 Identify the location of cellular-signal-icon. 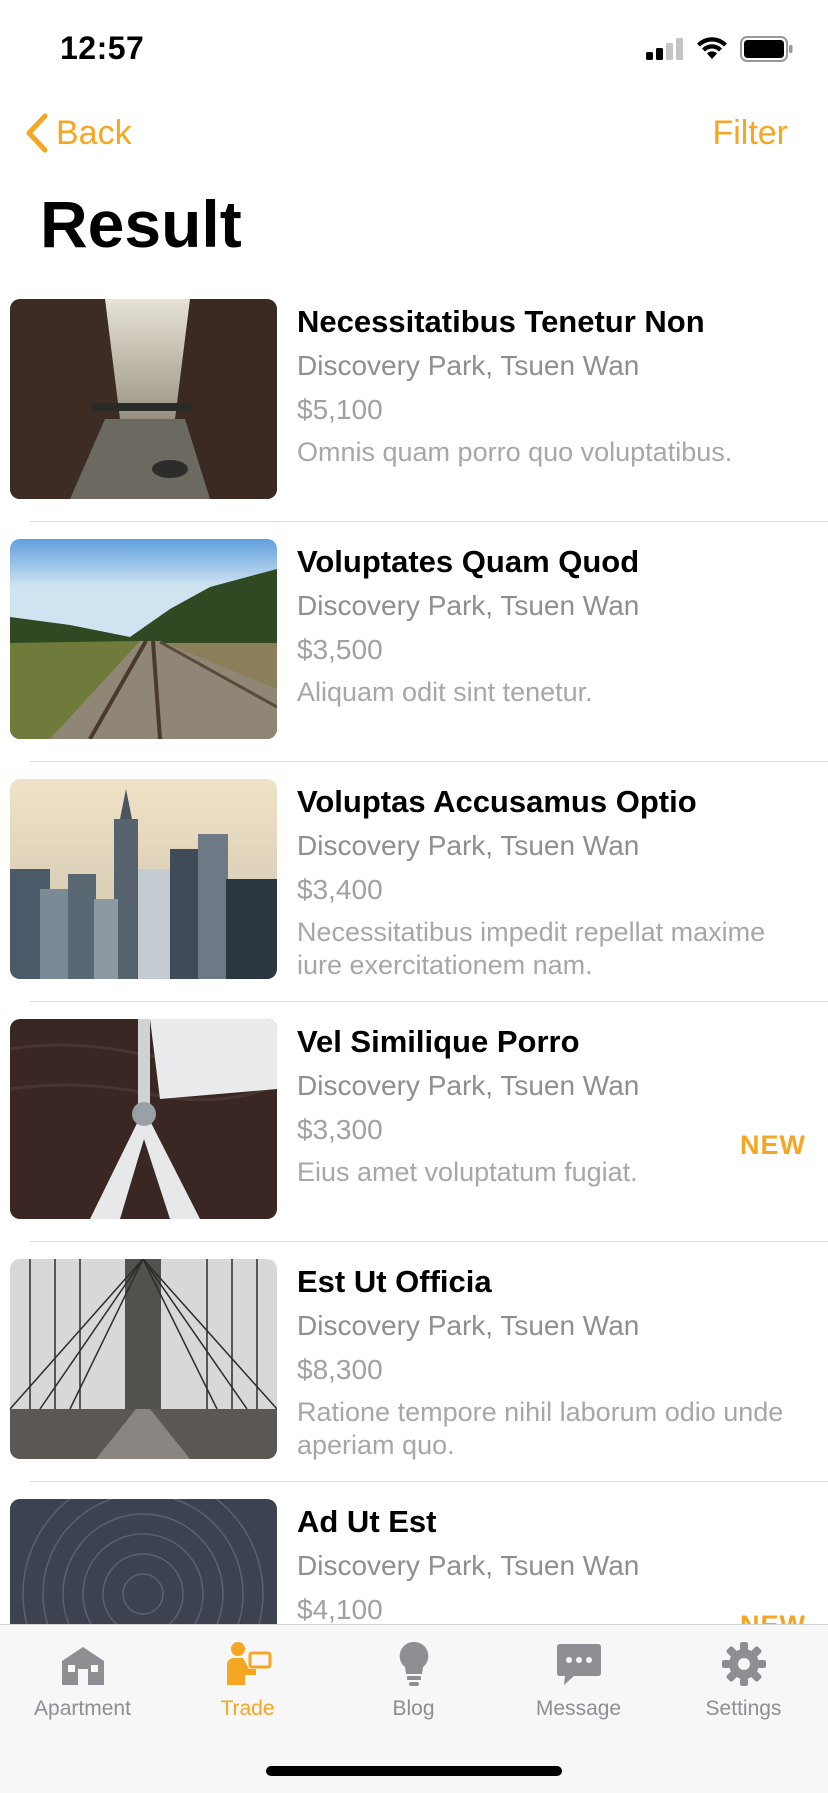
(664, 49).